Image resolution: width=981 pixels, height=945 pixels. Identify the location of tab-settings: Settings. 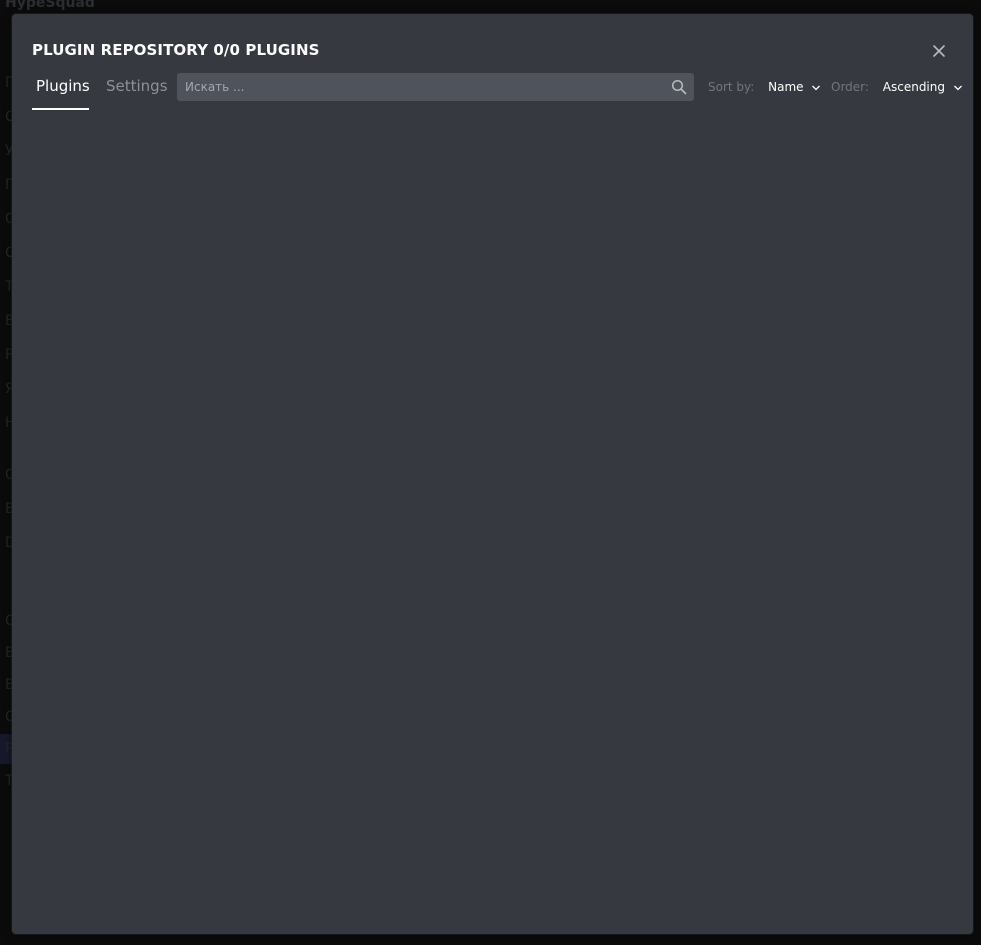
(137, 86).